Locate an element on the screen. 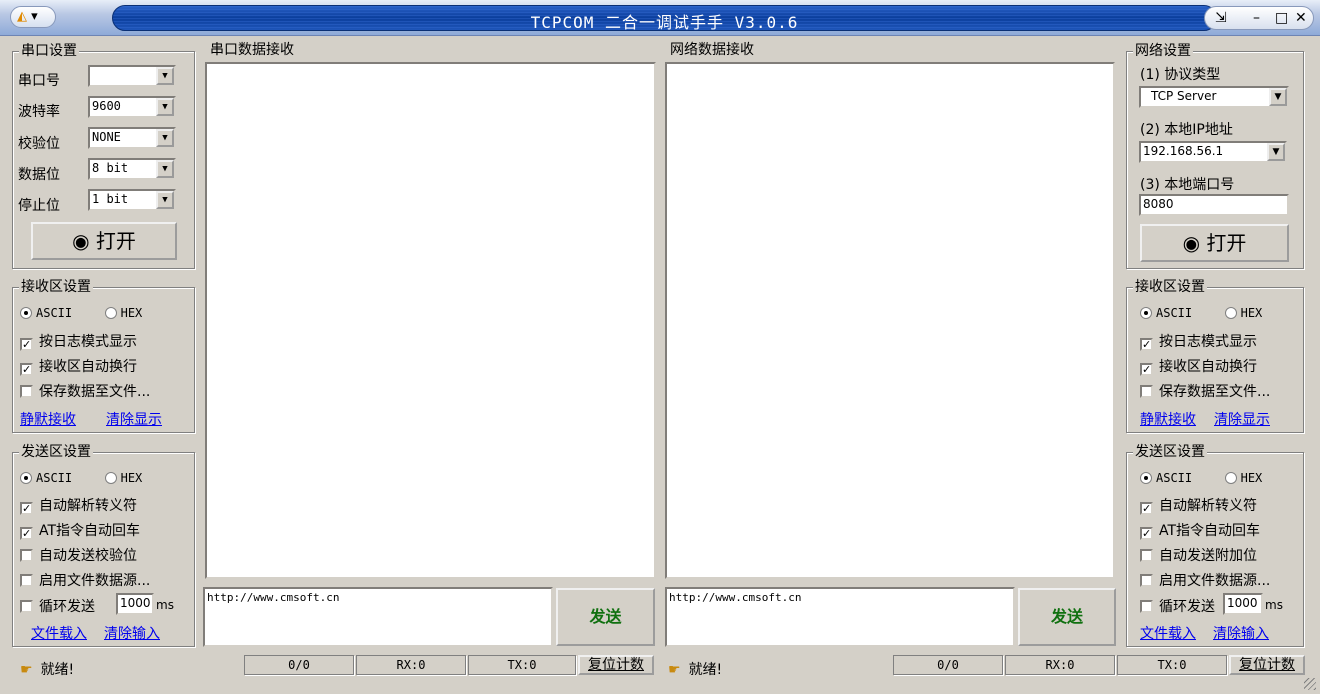  net-status: ☛ 就绪! is located at coordinates (695, 670).